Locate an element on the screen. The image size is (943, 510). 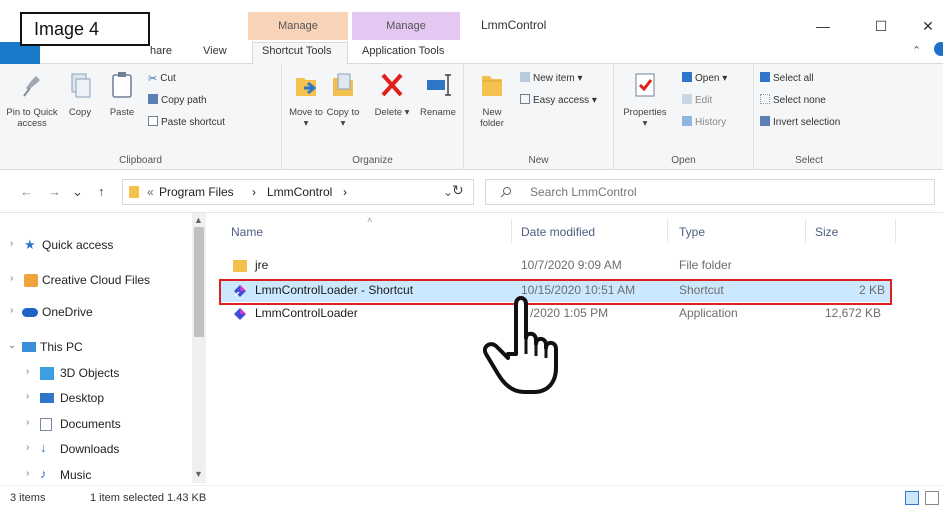
history-button: History is located at coordinates (704, 122).